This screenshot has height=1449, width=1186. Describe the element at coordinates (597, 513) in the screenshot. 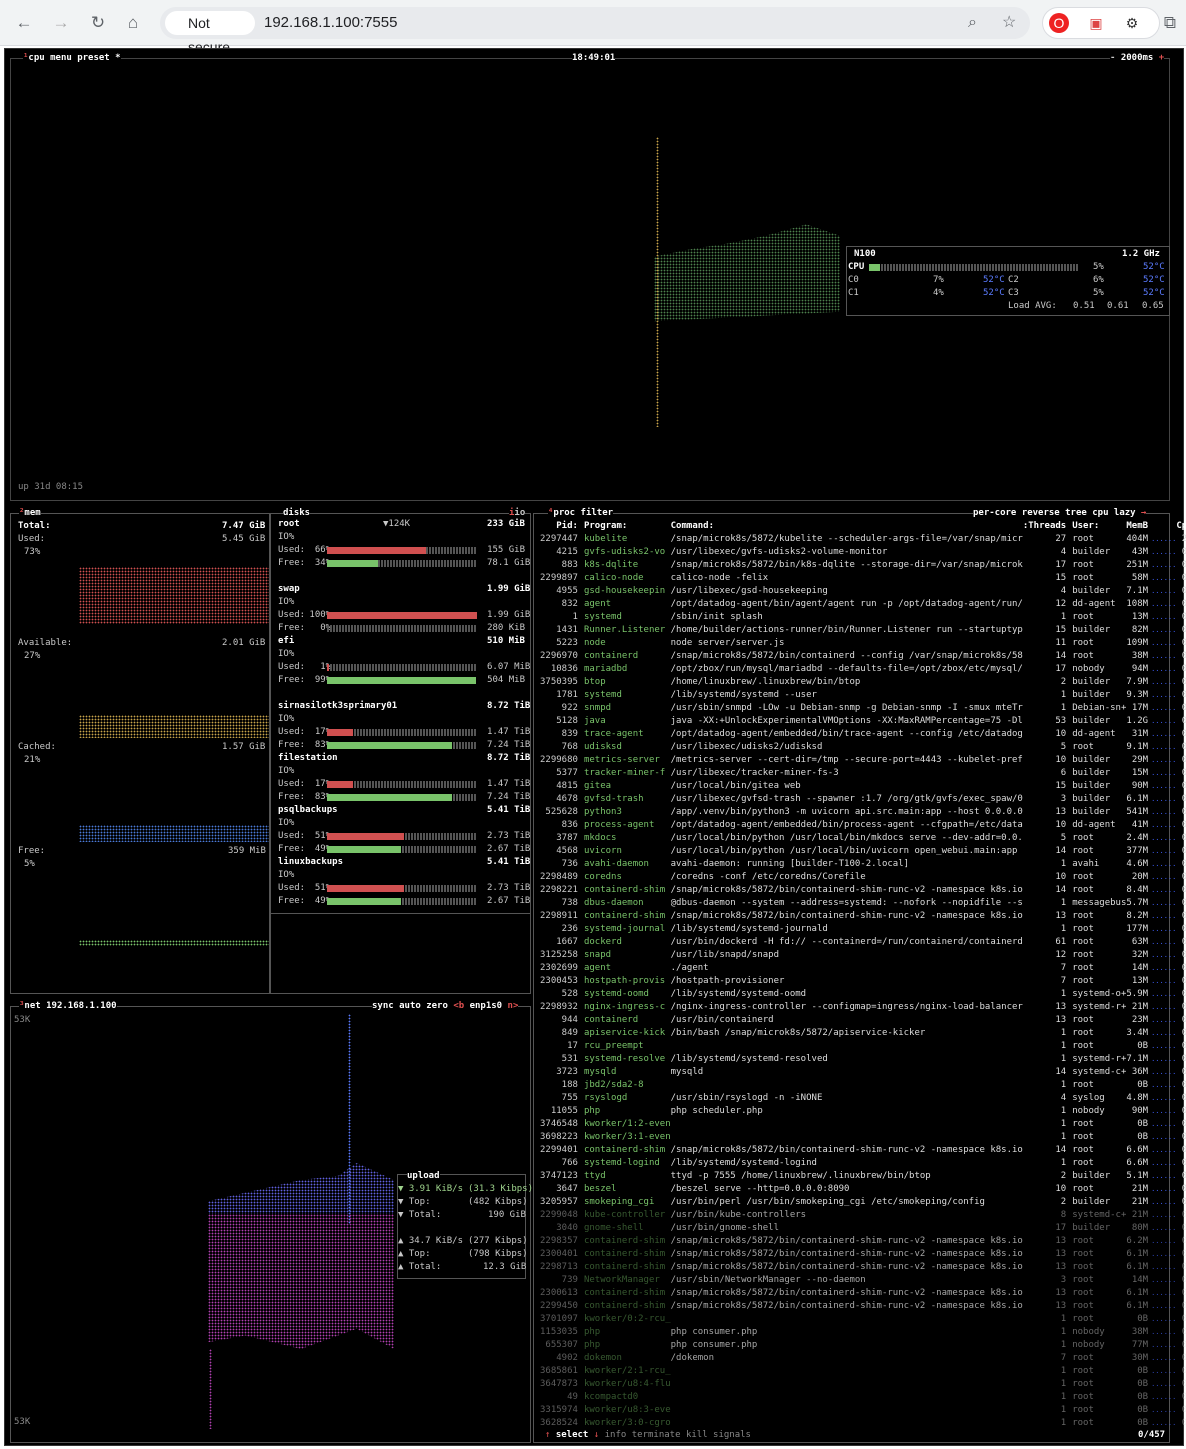

I see `proc-filter: filter` at that location.